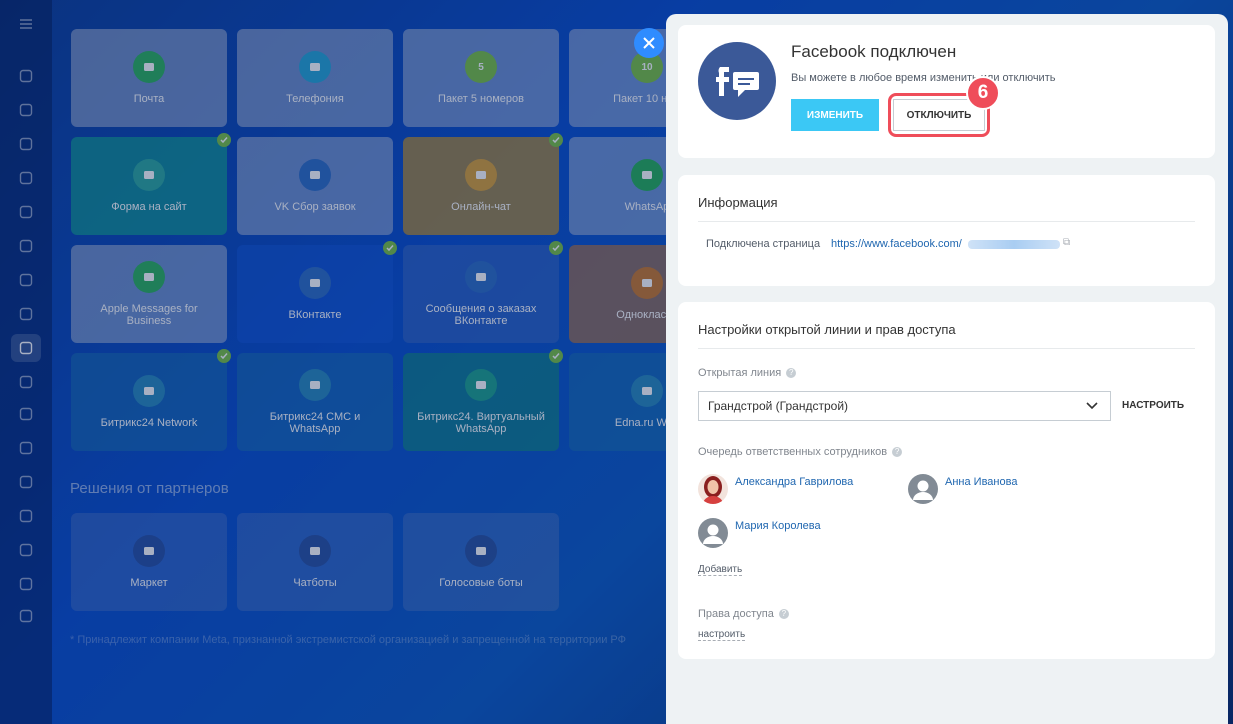 This screenshot has width=1233, height=724. I want to click on access-rights-link: настроить, so click(722, 635).